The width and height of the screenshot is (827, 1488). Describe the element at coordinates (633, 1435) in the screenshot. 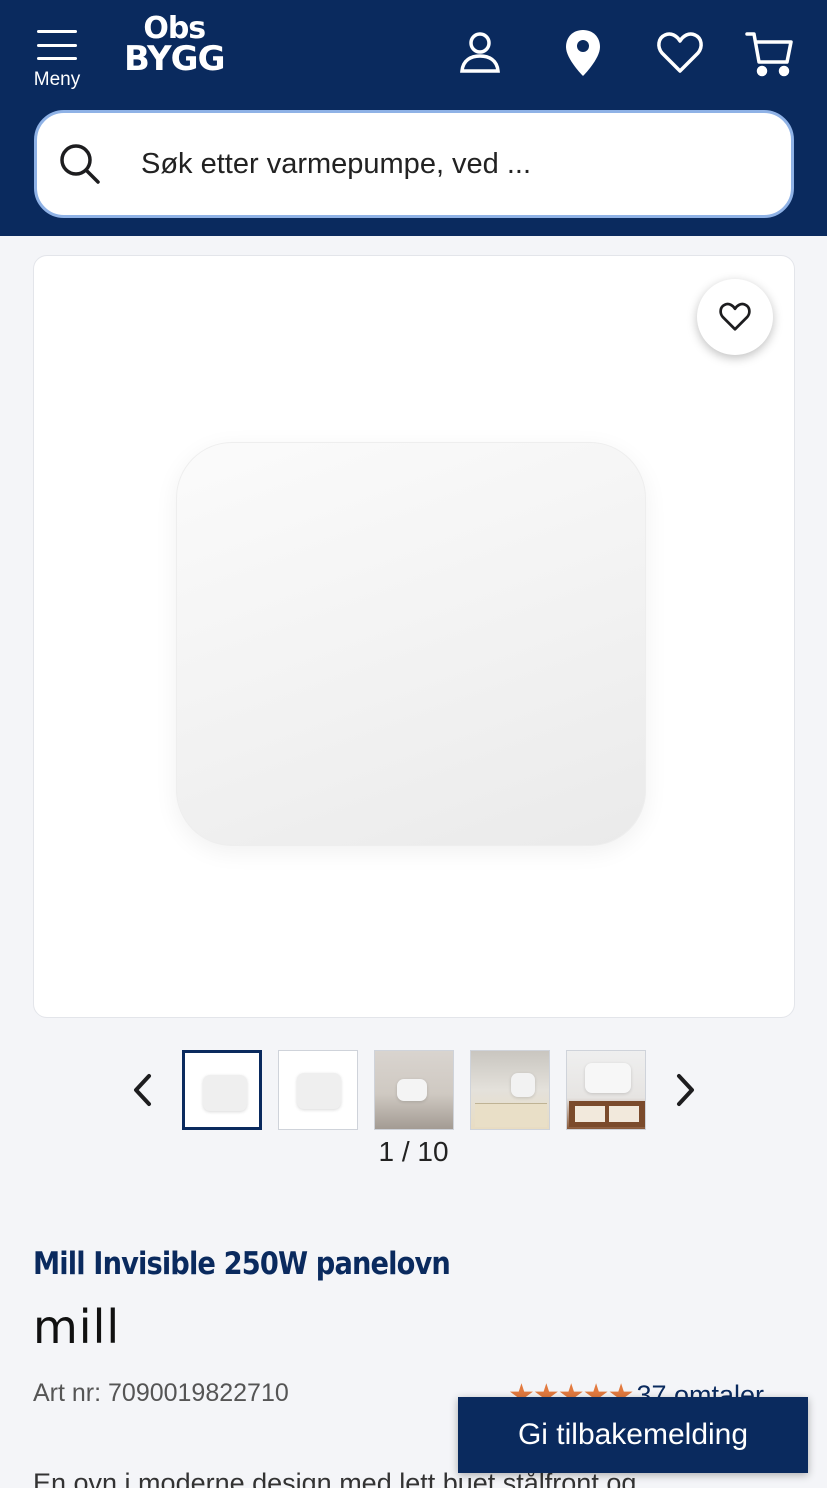

I see `feedback-button: Gi tilbakemelding` at that location.